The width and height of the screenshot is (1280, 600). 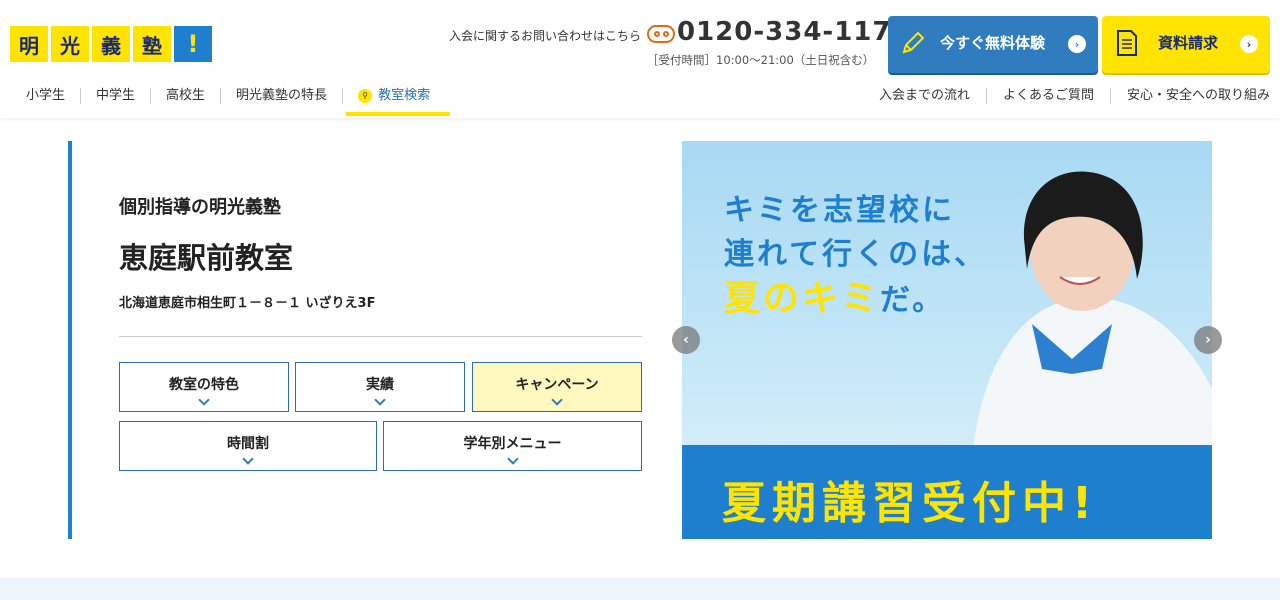 What do you see at coordinates (784, 32) in the screenshot?
I see `phone-number: 0120-334-117` at bounding box center [784, 32].